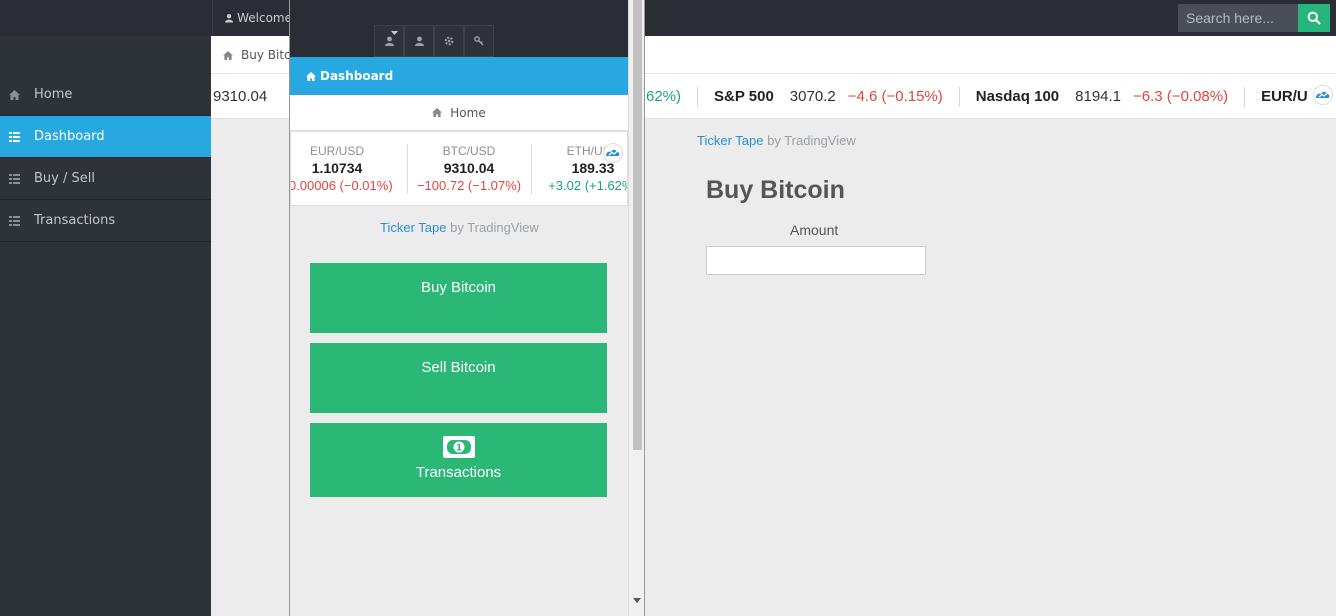 The height and width of the screenshot is (616, 1336). I want to click on money-icon: 1, so click(458, 447).